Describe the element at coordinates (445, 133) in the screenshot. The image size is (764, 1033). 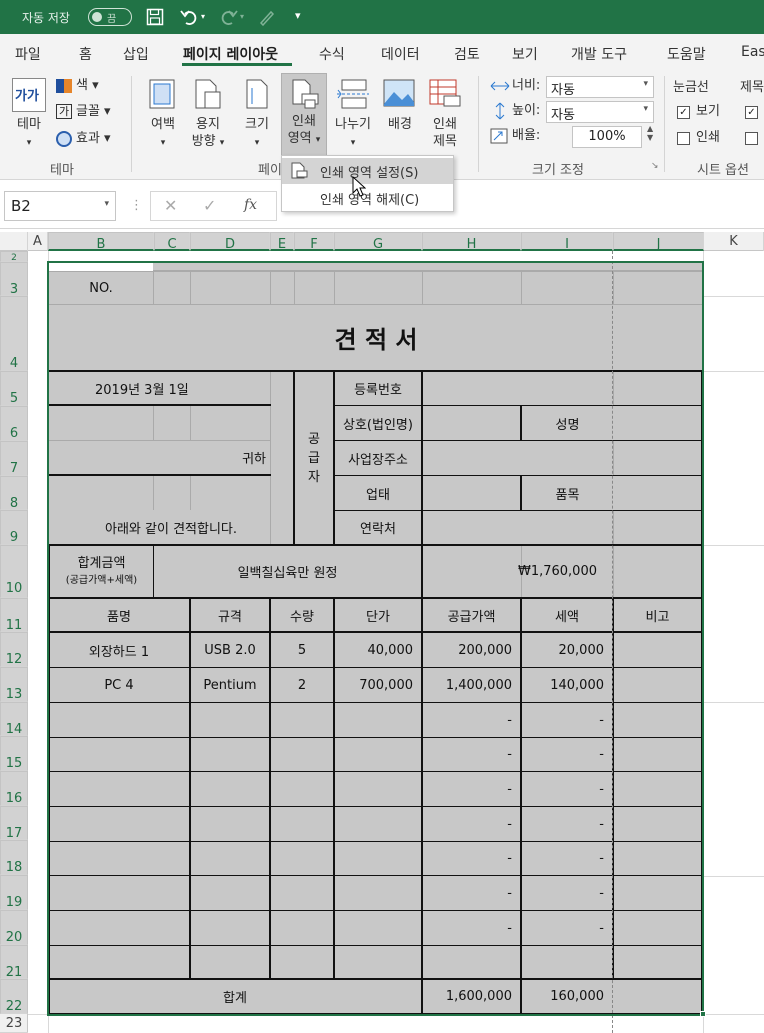
I see `print-titles-button: 인쇄 제목` at that location.